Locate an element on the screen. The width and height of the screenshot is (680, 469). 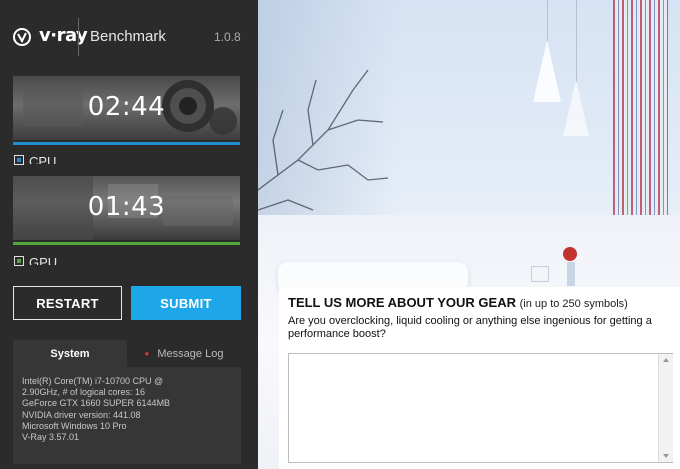
scroll-down-arrow-icon is located at coordinates (666, 456).